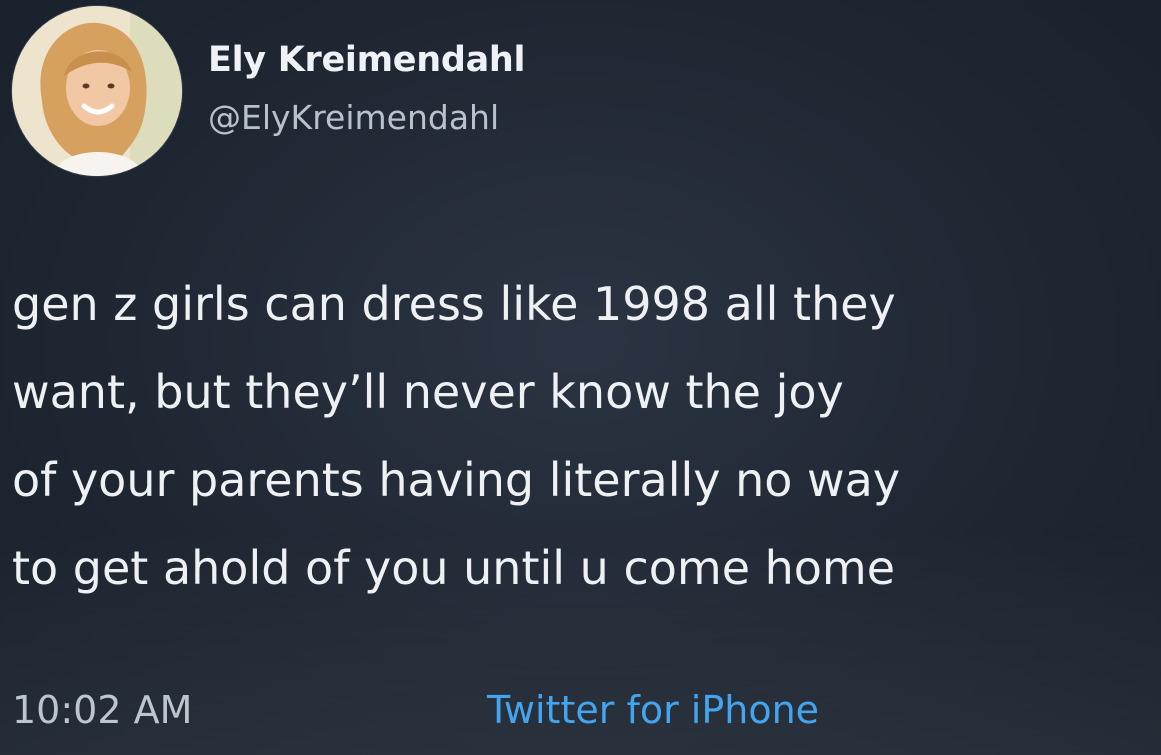  What do you see at coordinates (353, 117) in the screenshot?
I see `author-handle: @ElyKreimendahl` at bounding box center [353, 117].